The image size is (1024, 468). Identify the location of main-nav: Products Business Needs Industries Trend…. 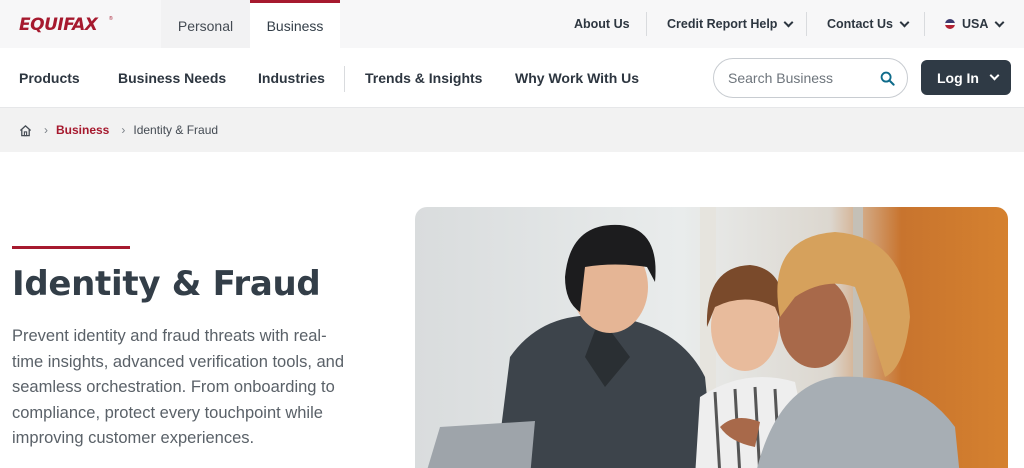
(512, 78).